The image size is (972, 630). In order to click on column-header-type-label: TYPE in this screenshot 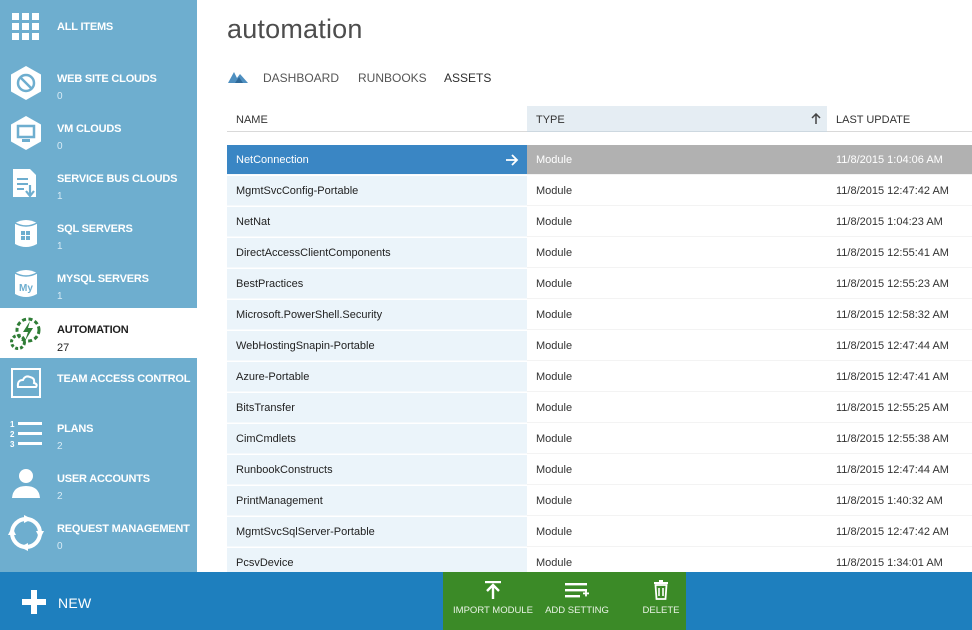, I will do `click(550, 120)`.